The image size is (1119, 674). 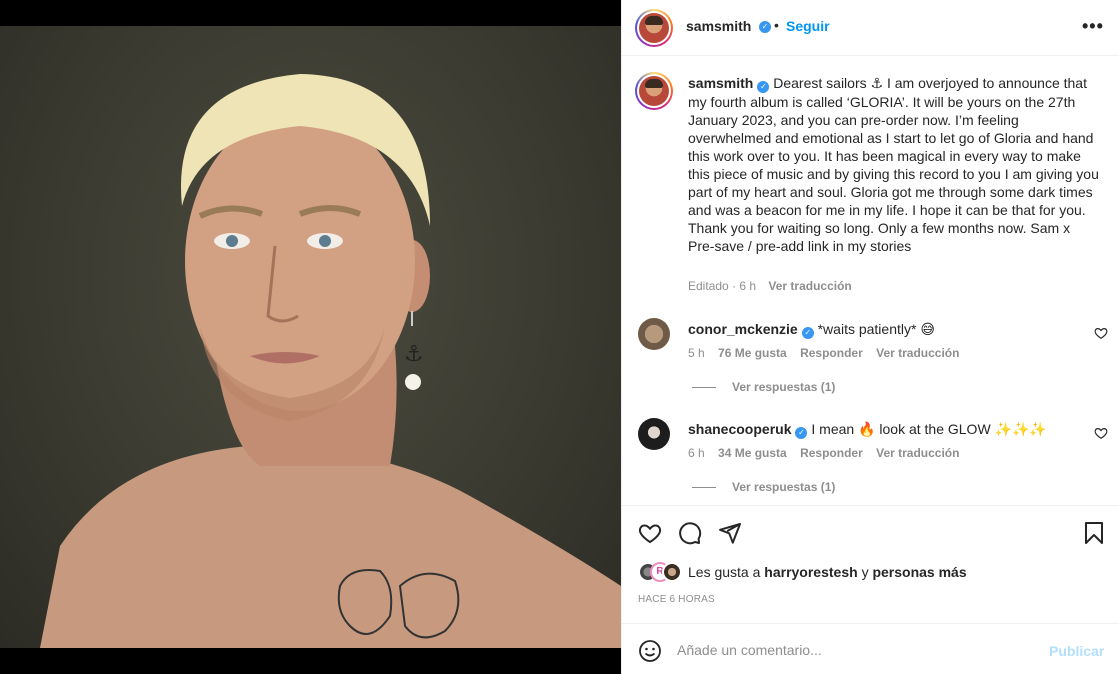 I want to click on caption-avatar, so click(x=654, y=91).